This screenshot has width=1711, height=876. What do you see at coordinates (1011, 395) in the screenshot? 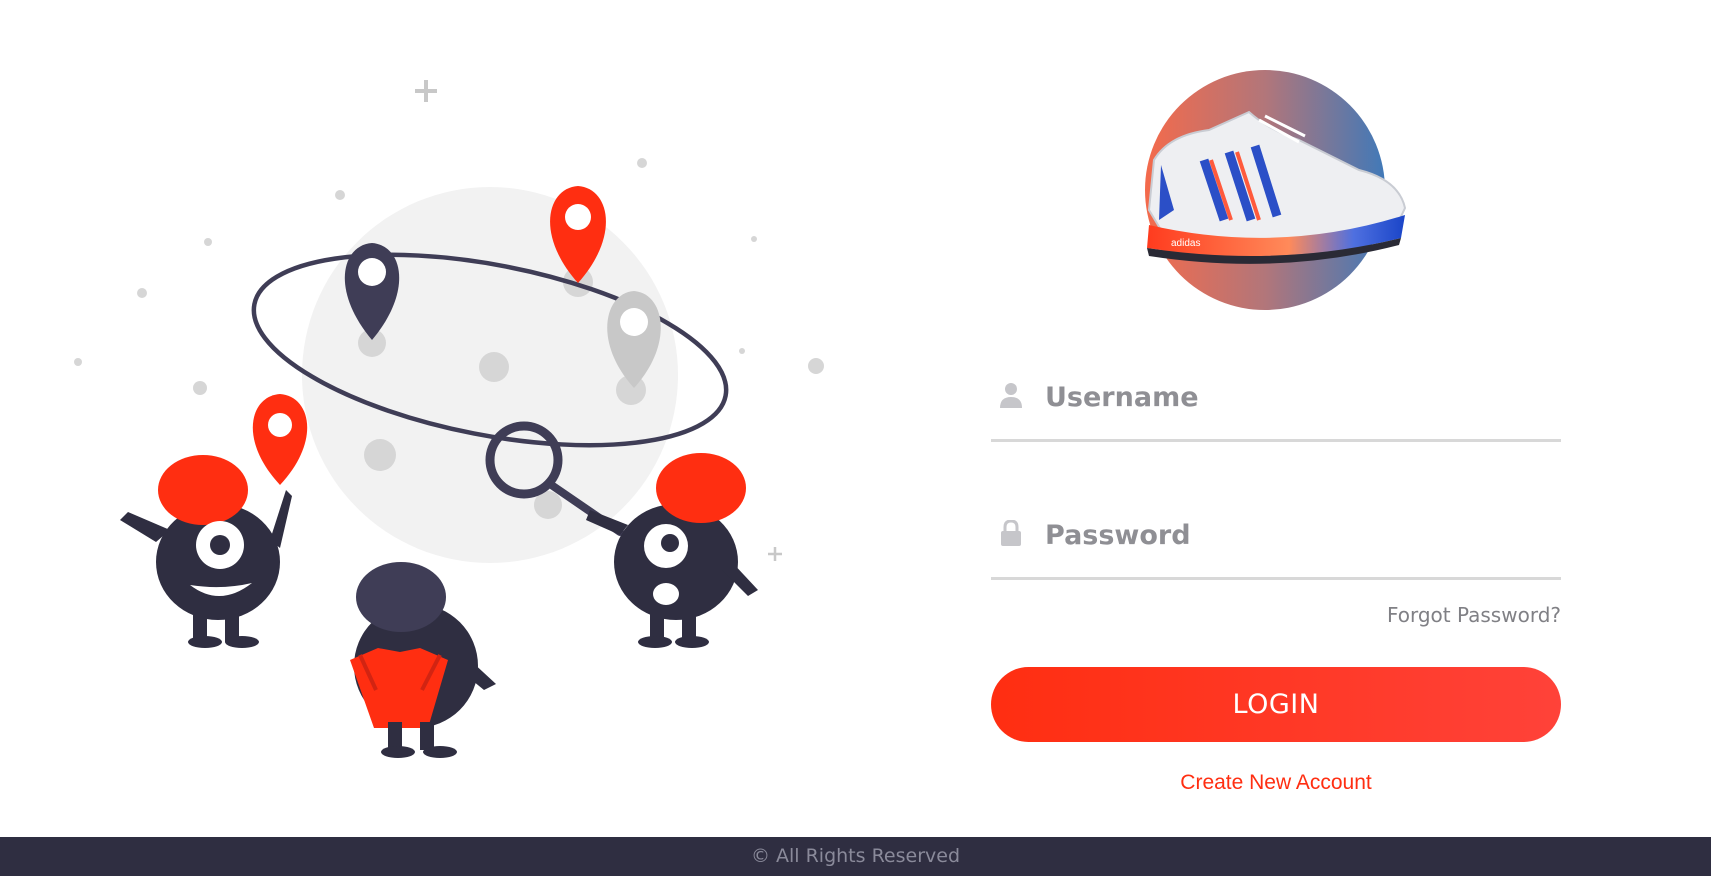
I see `user-icon` at bounding box center [1011, 395].